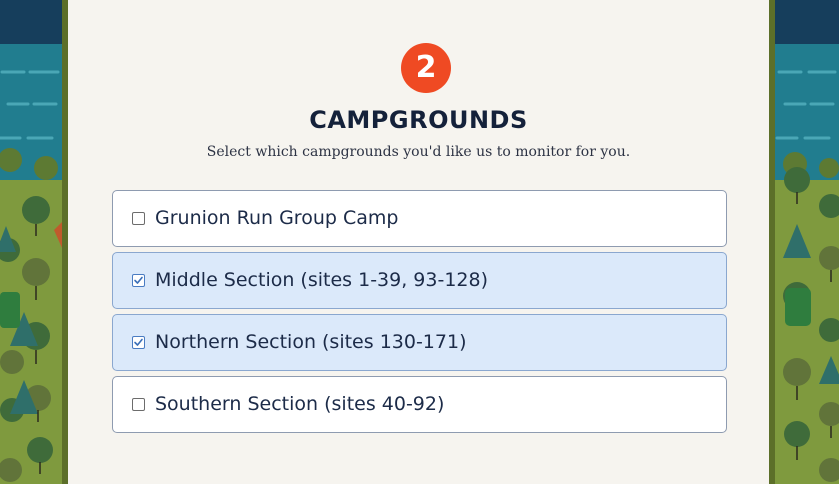  I want to click on step-number-badge: 2, so click(426, 68).